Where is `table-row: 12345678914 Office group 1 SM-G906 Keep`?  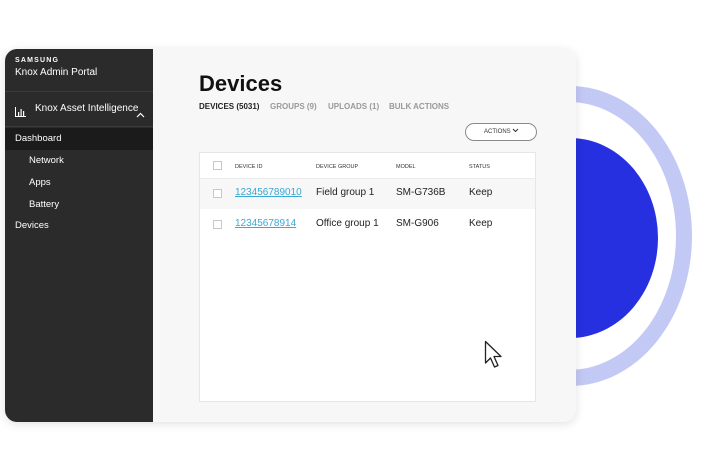
table-row: 12345678914 Office group 1 SM-G906 Keep is located at coordinates (367, 225).